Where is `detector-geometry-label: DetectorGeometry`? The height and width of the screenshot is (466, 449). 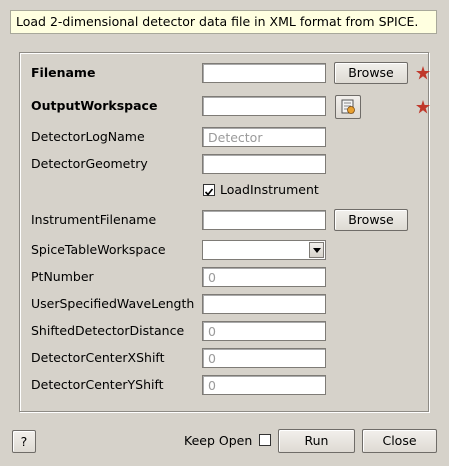
detector-geometry-label: DetectorGeometry is located at coordinates (89, 163).